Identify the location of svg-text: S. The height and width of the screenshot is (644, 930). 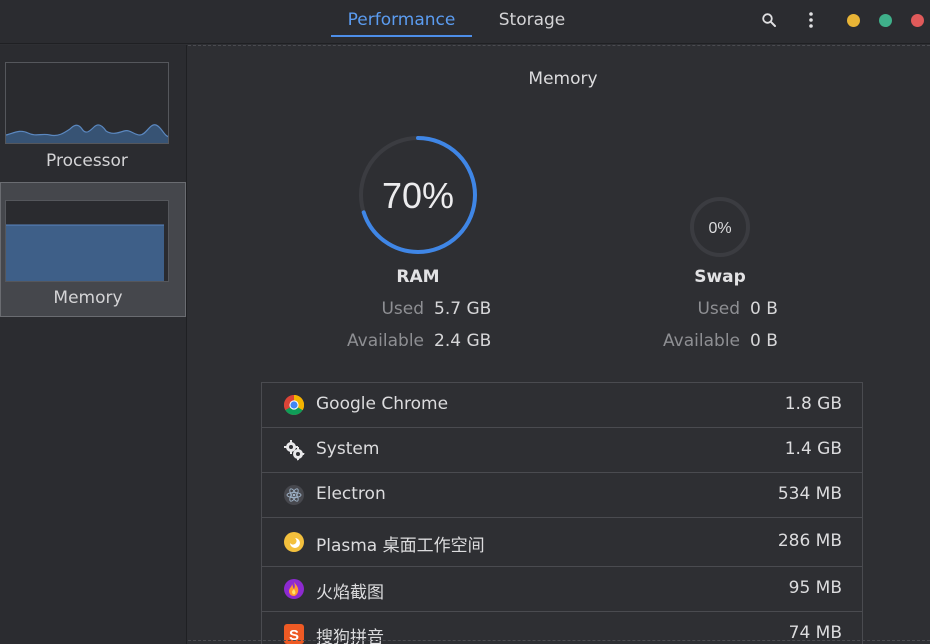
(294, 635).